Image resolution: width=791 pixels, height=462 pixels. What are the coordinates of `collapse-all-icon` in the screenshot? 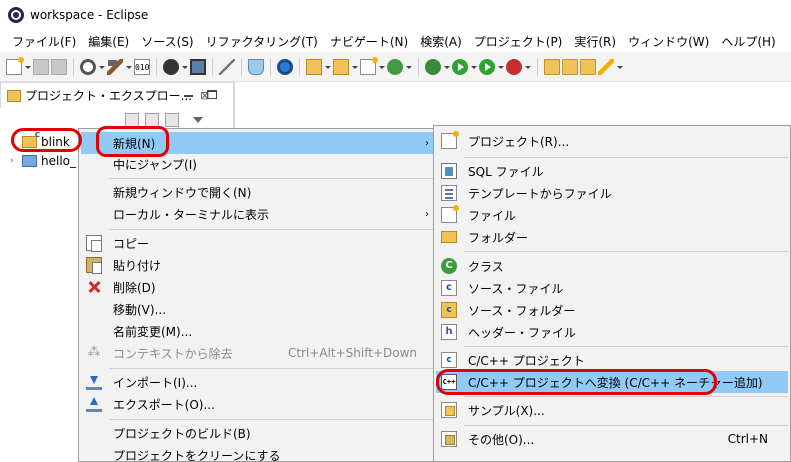 It's located at (132, 120).